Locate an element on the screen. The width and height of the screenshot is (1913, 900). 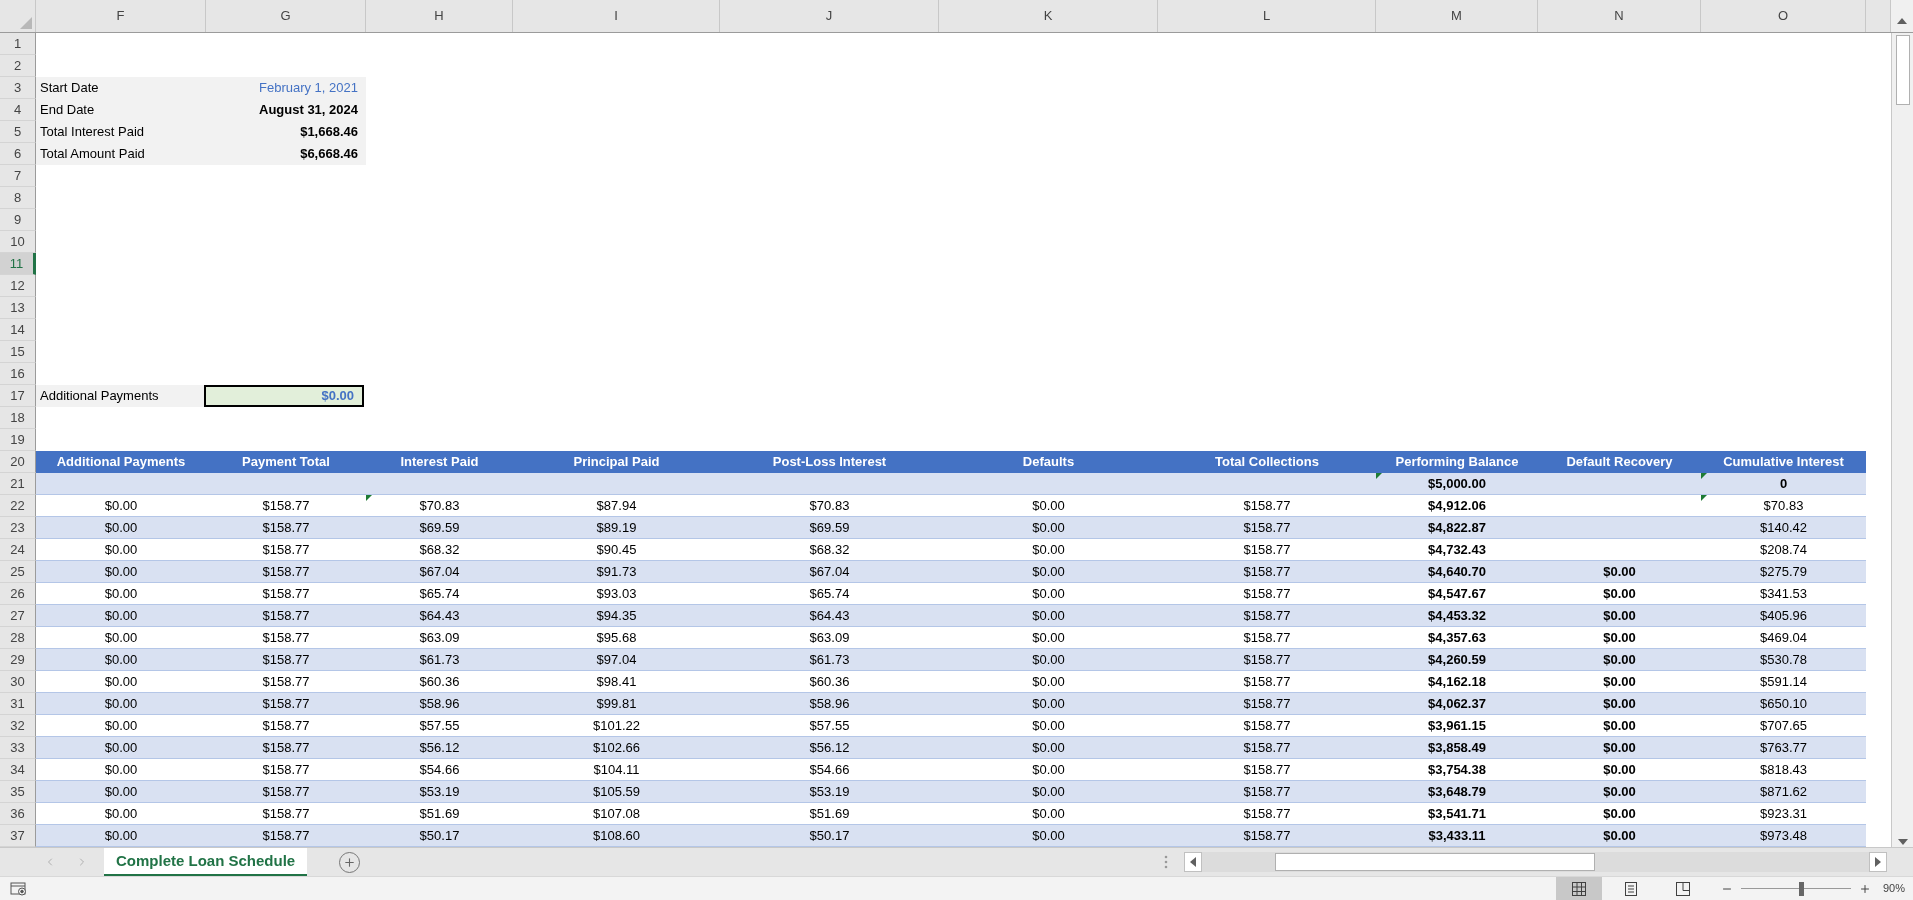
column-header: M is located at coordinates (1457, 16).